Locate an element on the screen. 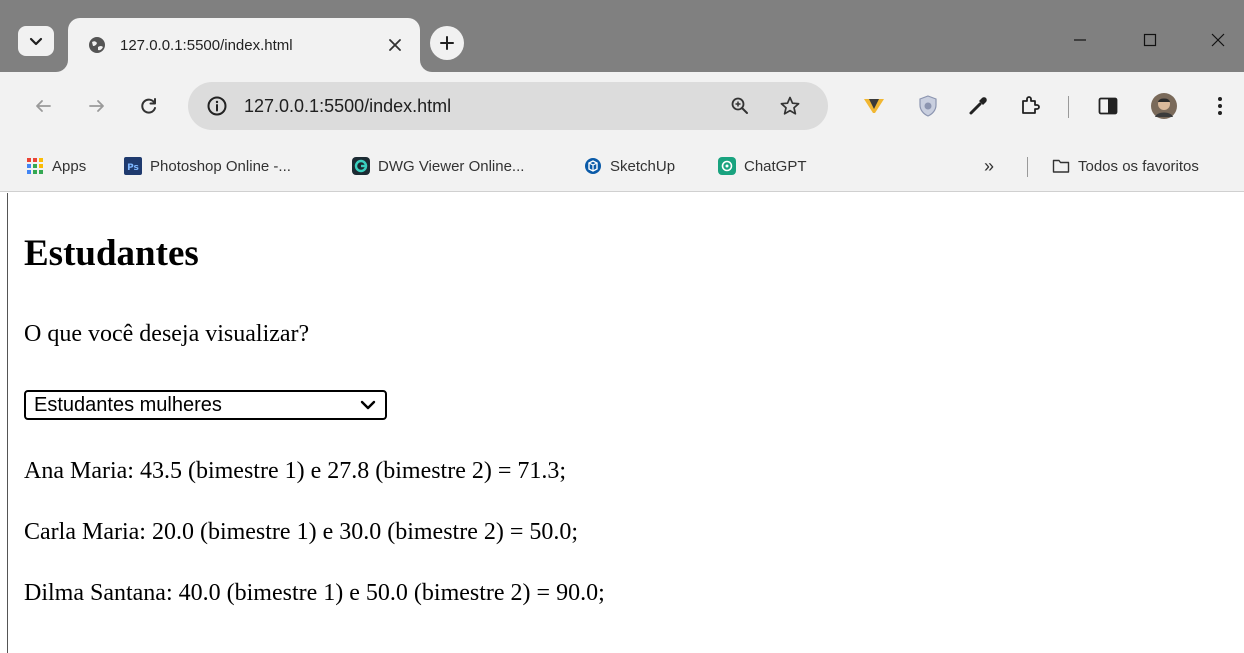 Image resolution: width=1244 pixels, height=653 pixels. bookmark-sketchup: SketchUp is located at coordinates (629, 166).